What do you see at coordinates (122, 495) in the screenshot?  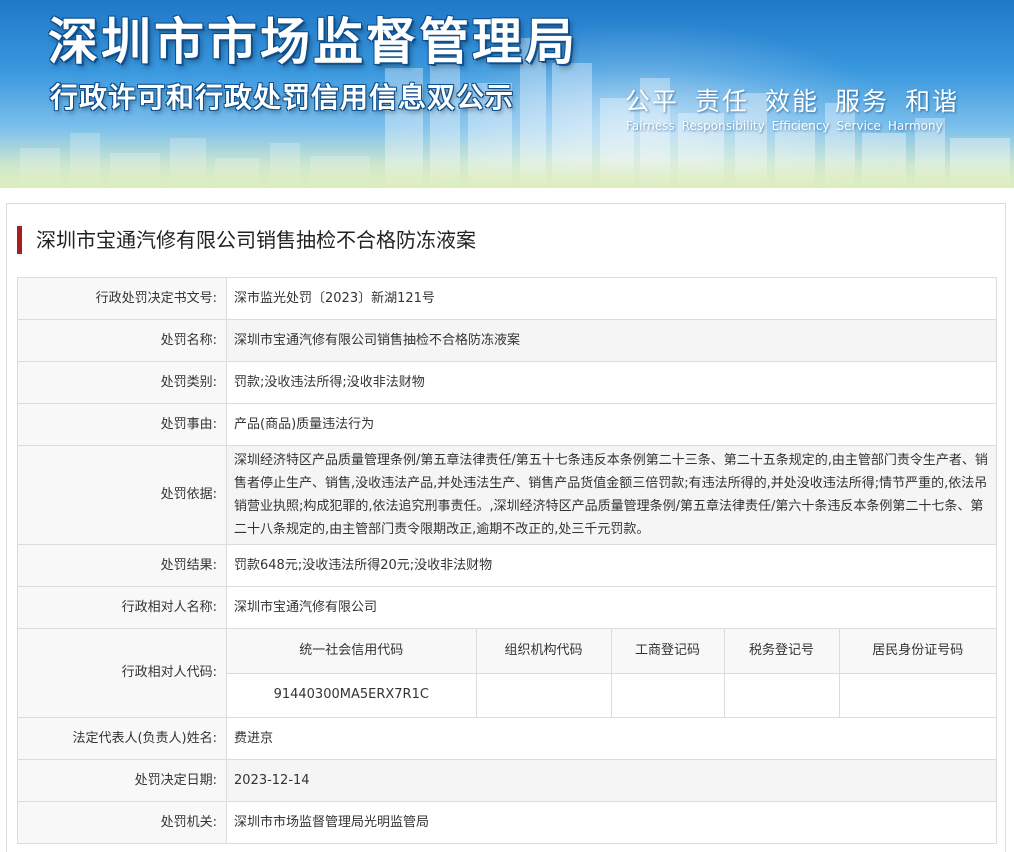 I see `row-label: 处罚依据:` at bounding box center [122, 495].